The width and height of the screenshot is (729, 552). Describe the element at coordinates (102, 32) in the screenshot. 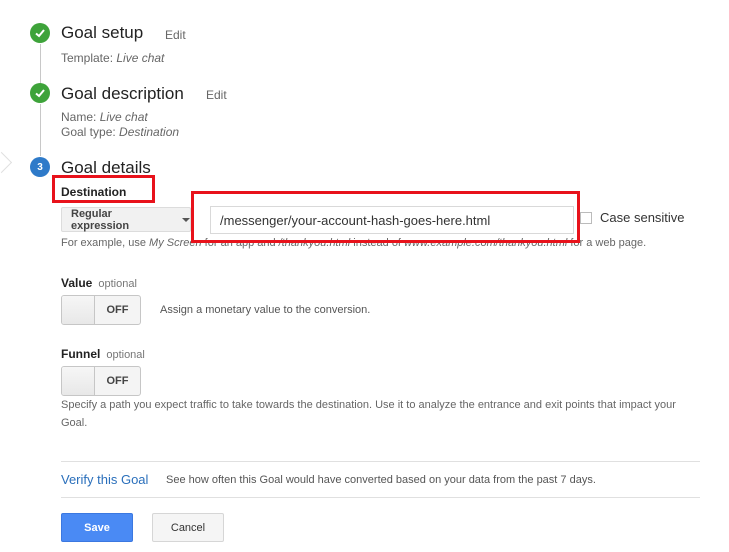

I see `step-title-goal-setup: Goal setup` at that location.